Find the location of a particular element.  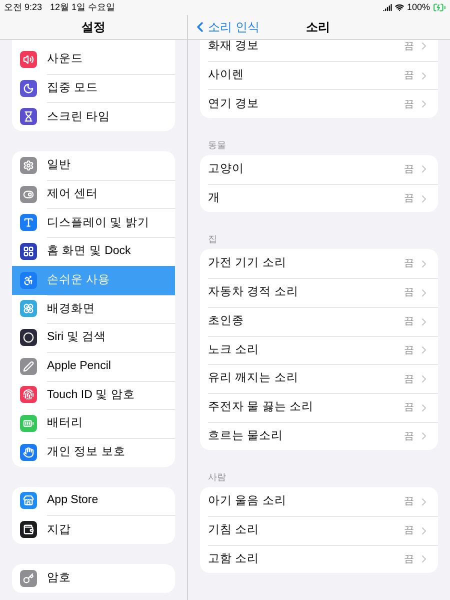

sound-row: 개 끔 is located at coordinates (323, 198).